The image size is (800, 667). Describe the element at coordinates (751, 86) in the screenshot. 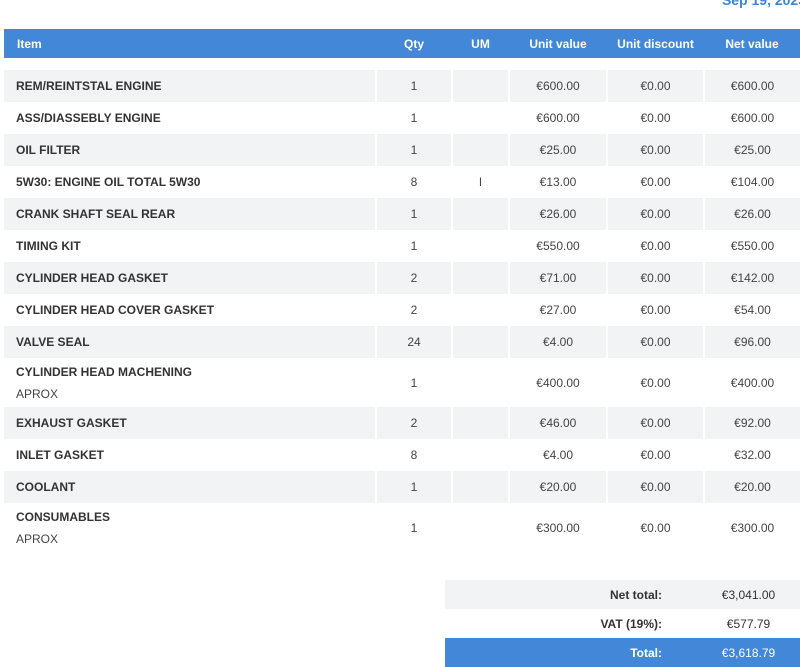

I see `net-value-cell: €600.00` at that location.